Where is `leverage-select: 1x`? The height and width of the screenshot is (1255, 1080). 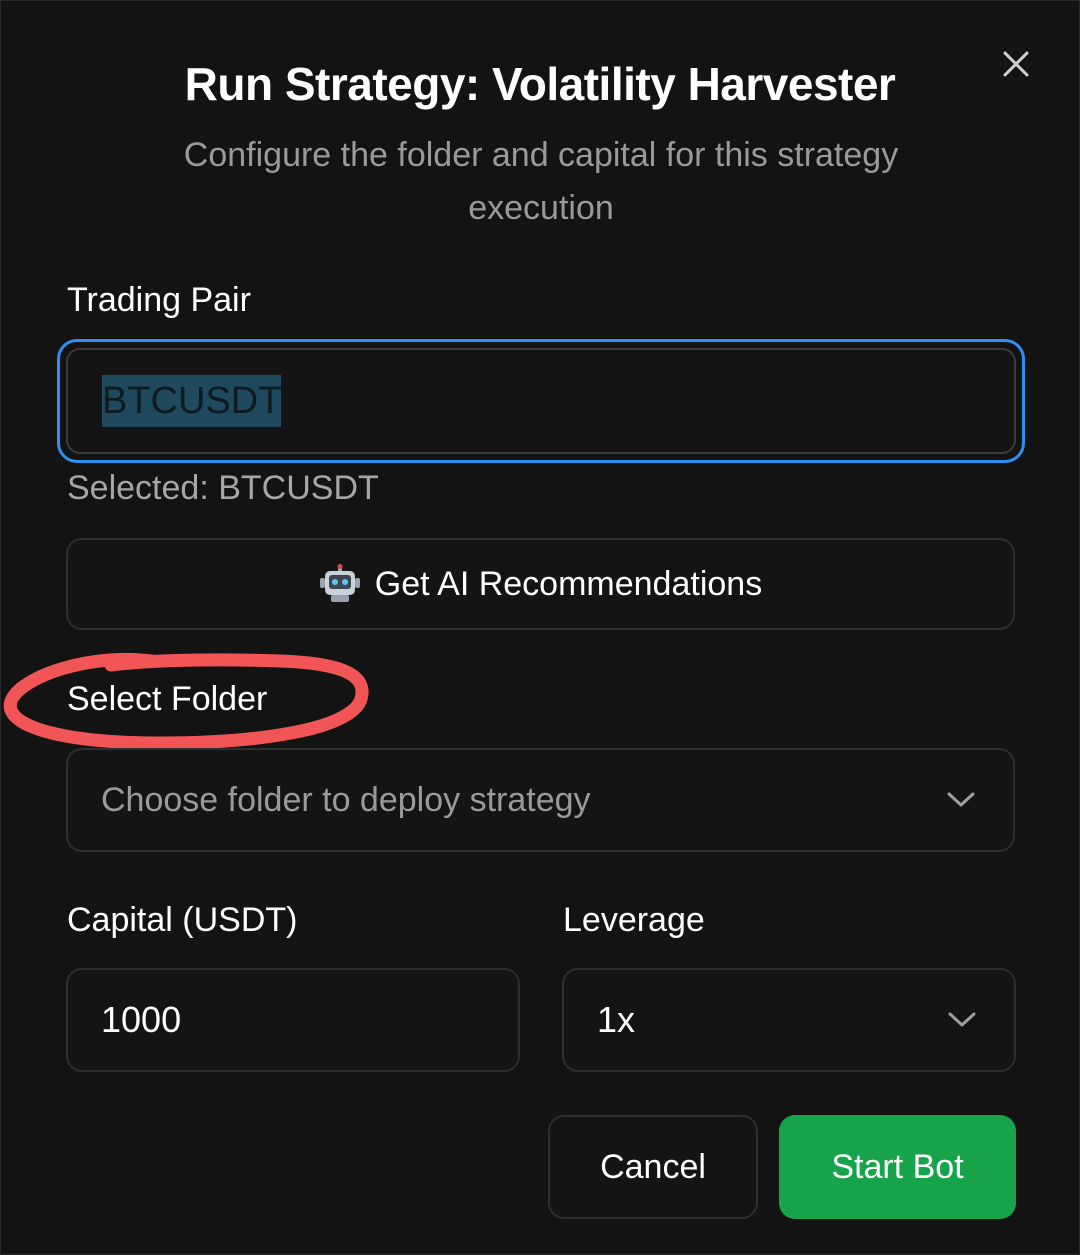 leverage-select: 1x is located at coordinates (789, 1020).